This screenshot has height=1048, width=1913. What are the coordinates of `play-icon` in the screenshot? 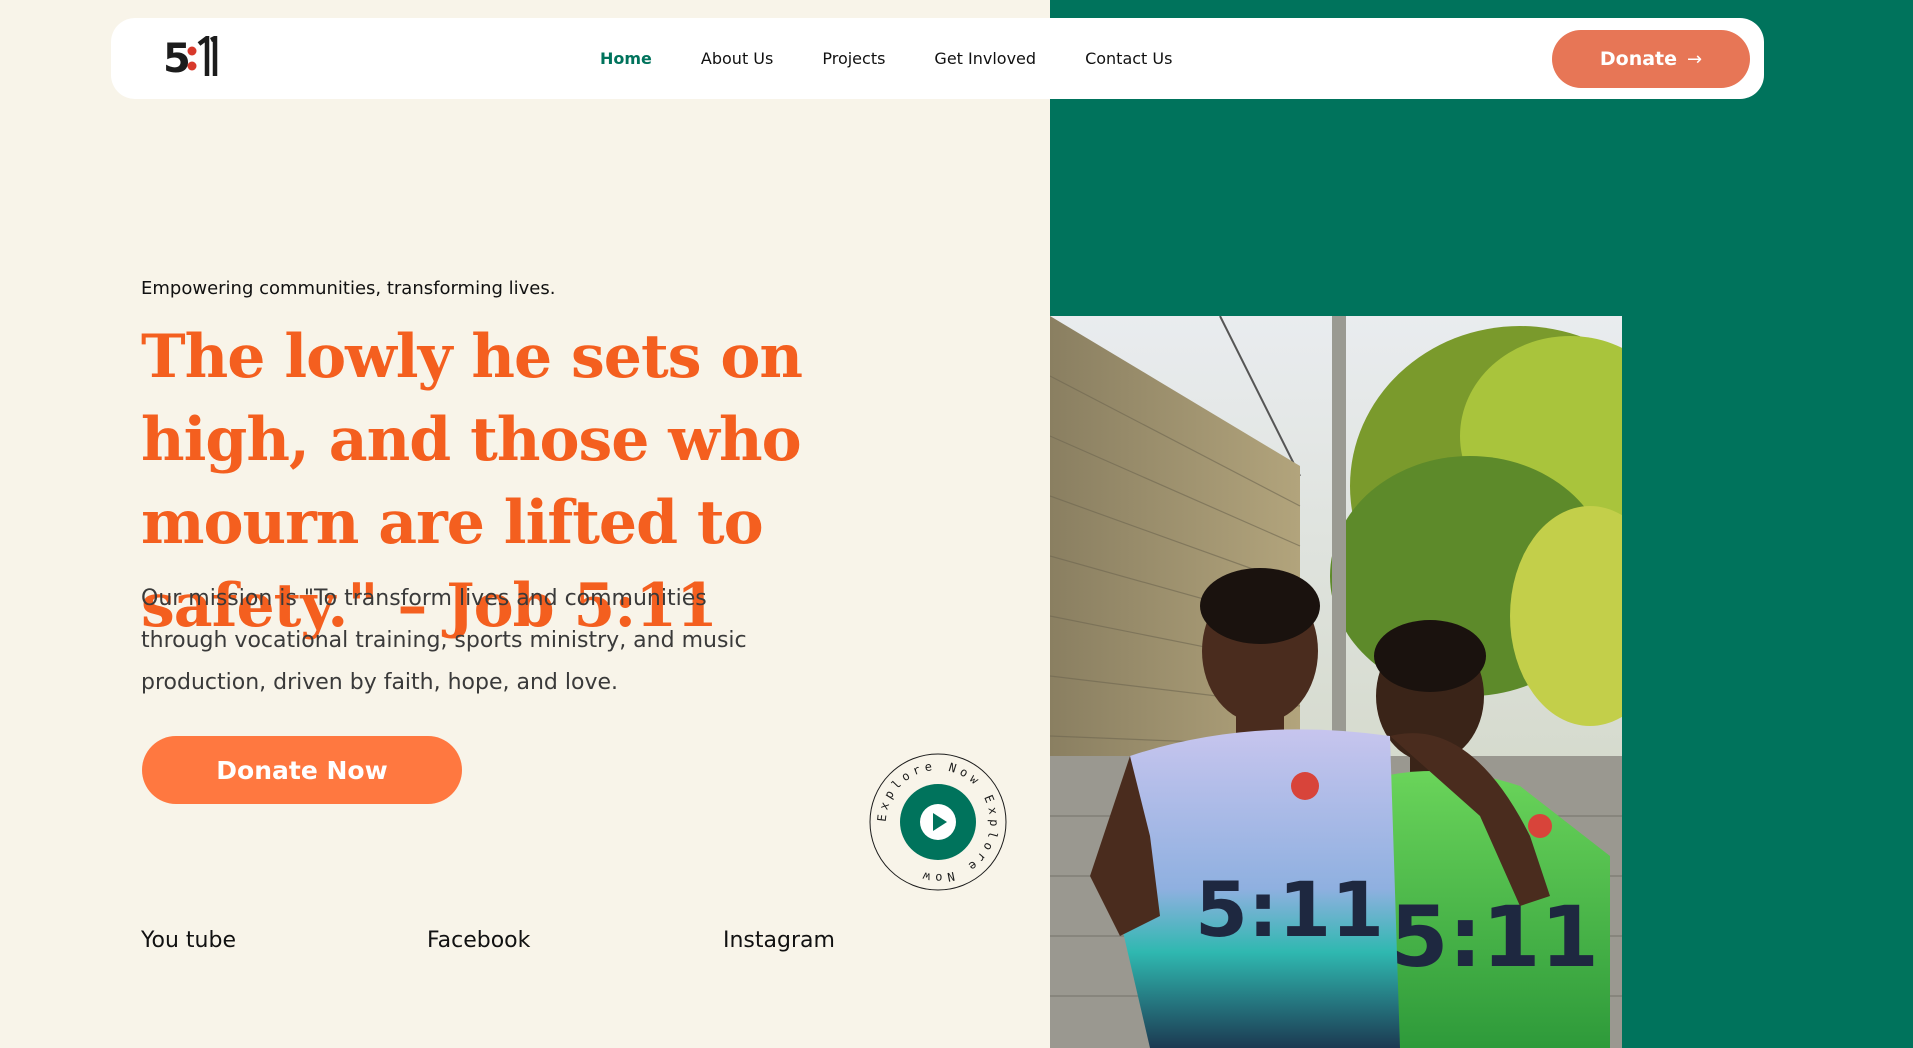 It's located at (938, 822).